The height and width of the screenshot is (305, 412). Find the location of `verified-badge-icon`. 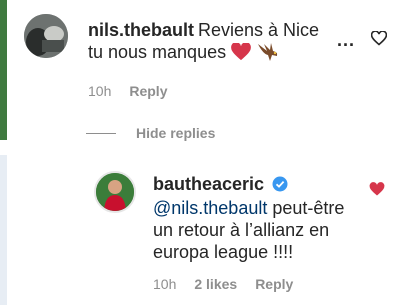

verified-badge-icon is located at coordinates (280, 186).